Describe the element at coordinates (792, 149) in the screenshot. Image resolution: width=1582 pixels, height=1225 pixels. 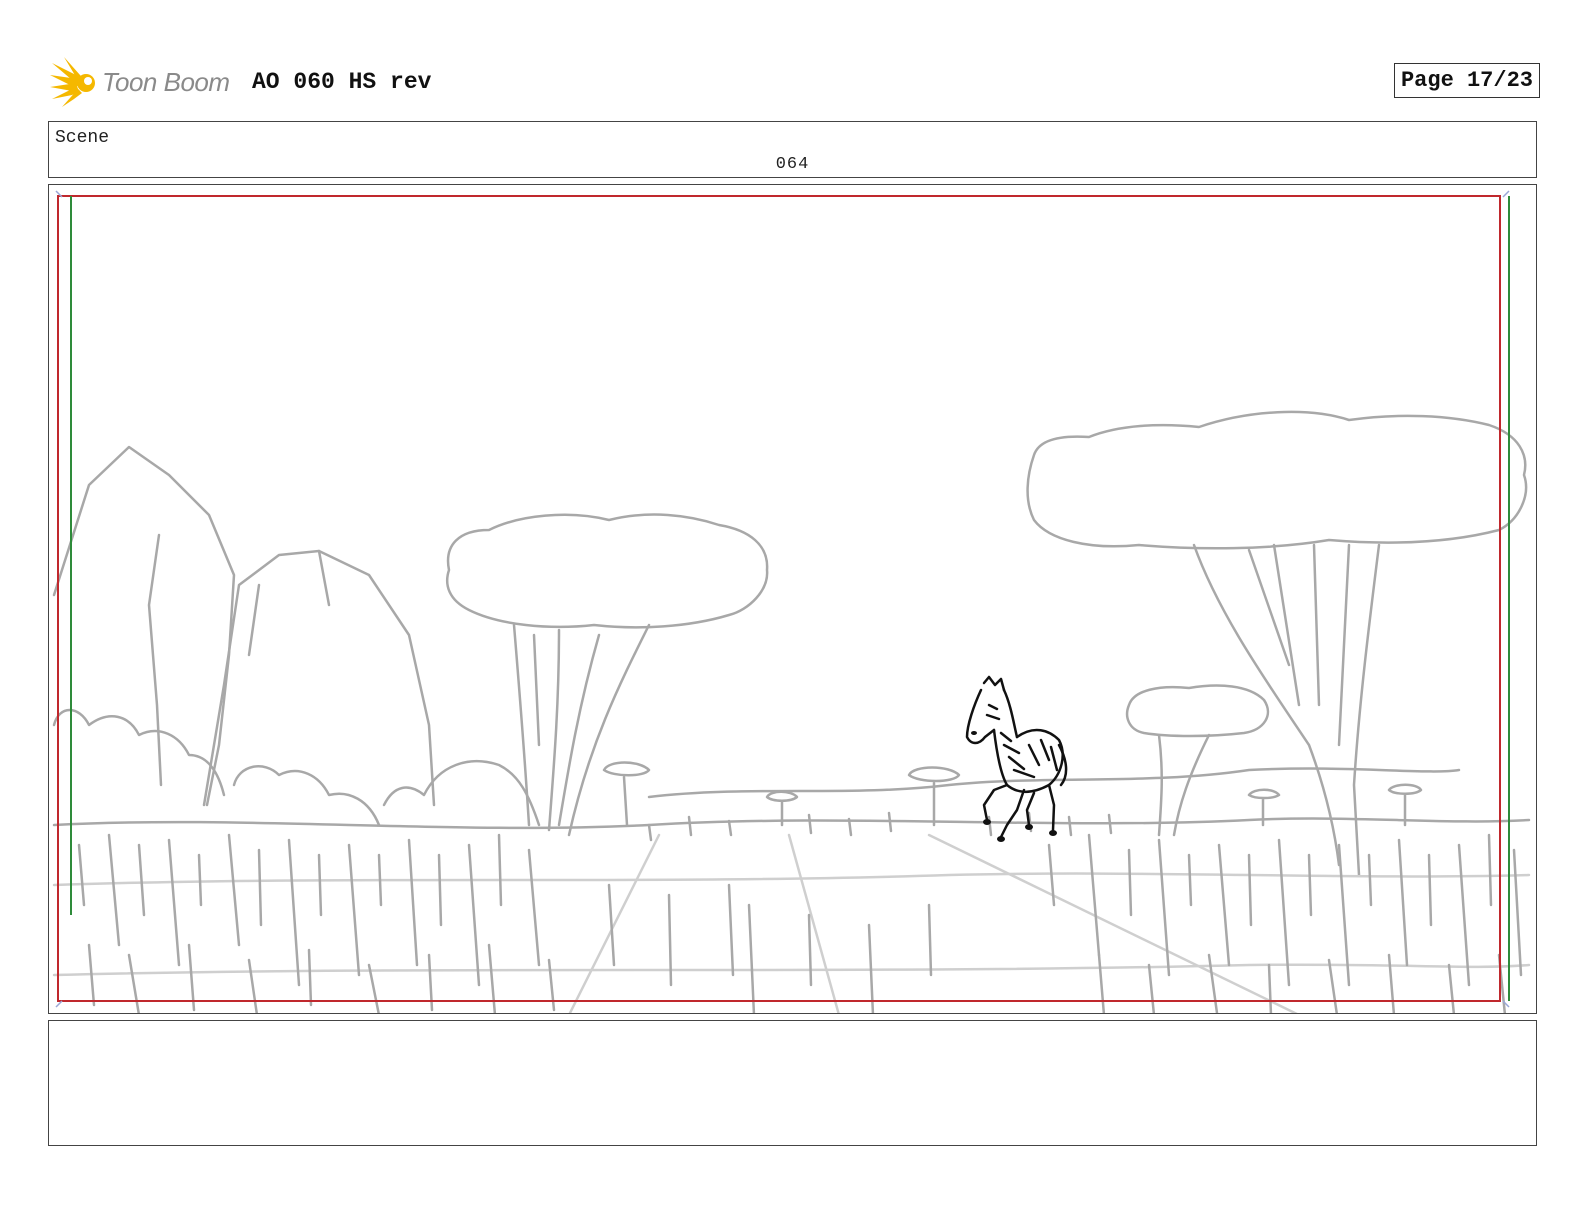
I see `scene-field: Scene 064` at that location.